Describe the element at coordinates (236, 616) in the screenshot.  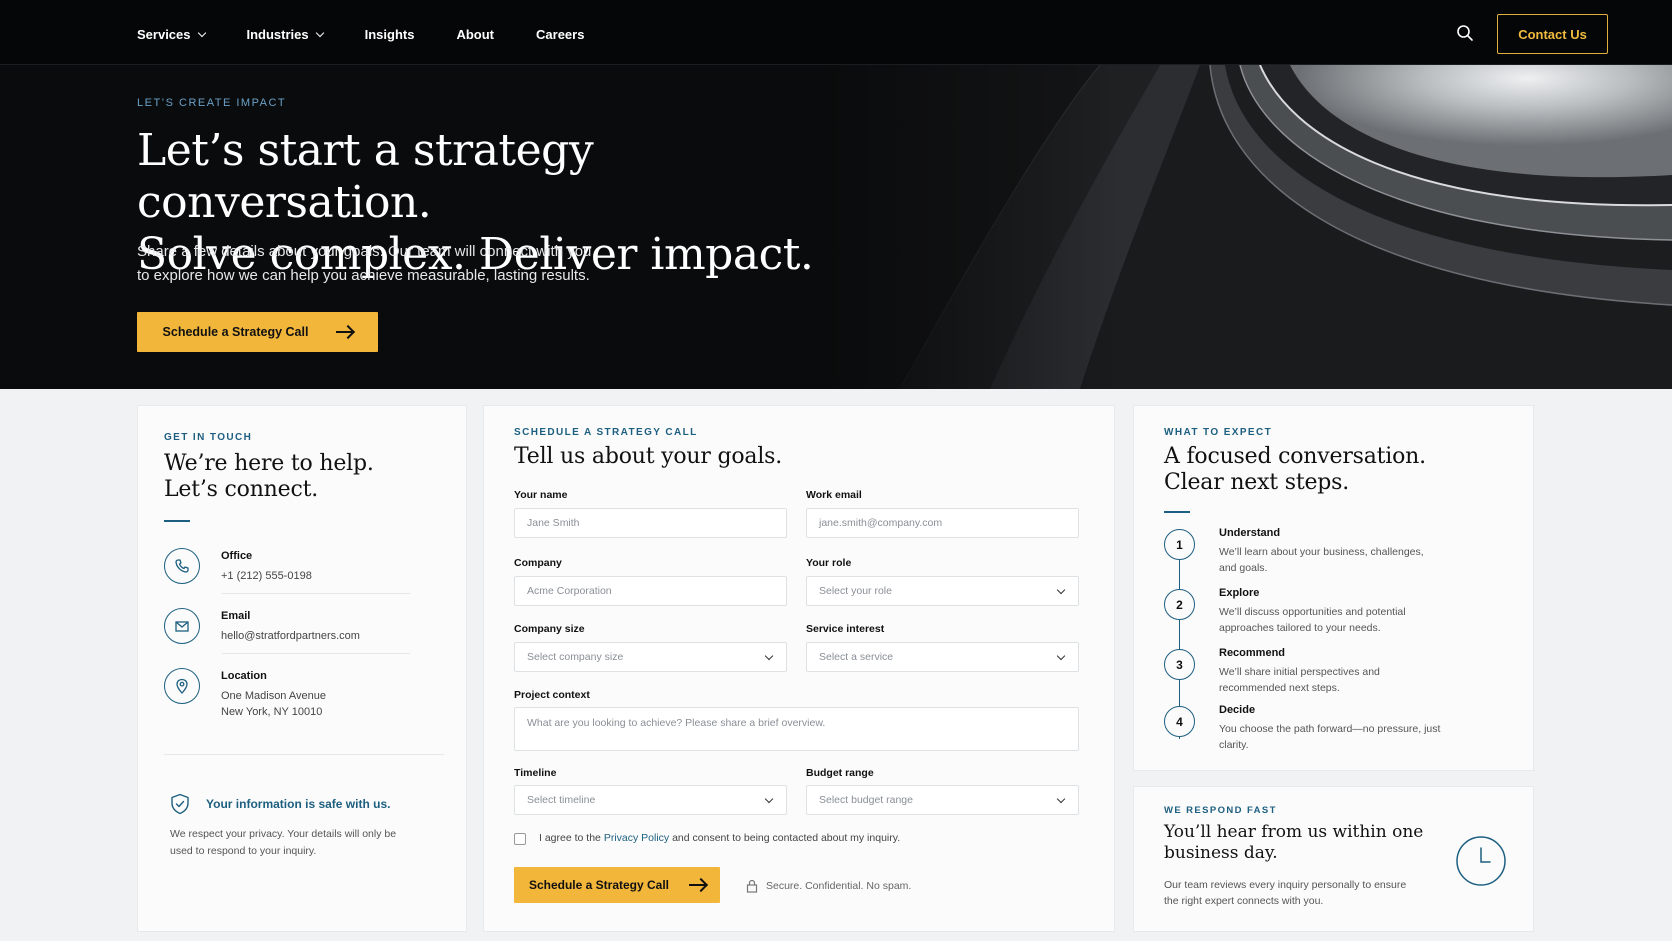
I see `email-label: Email` at that location.